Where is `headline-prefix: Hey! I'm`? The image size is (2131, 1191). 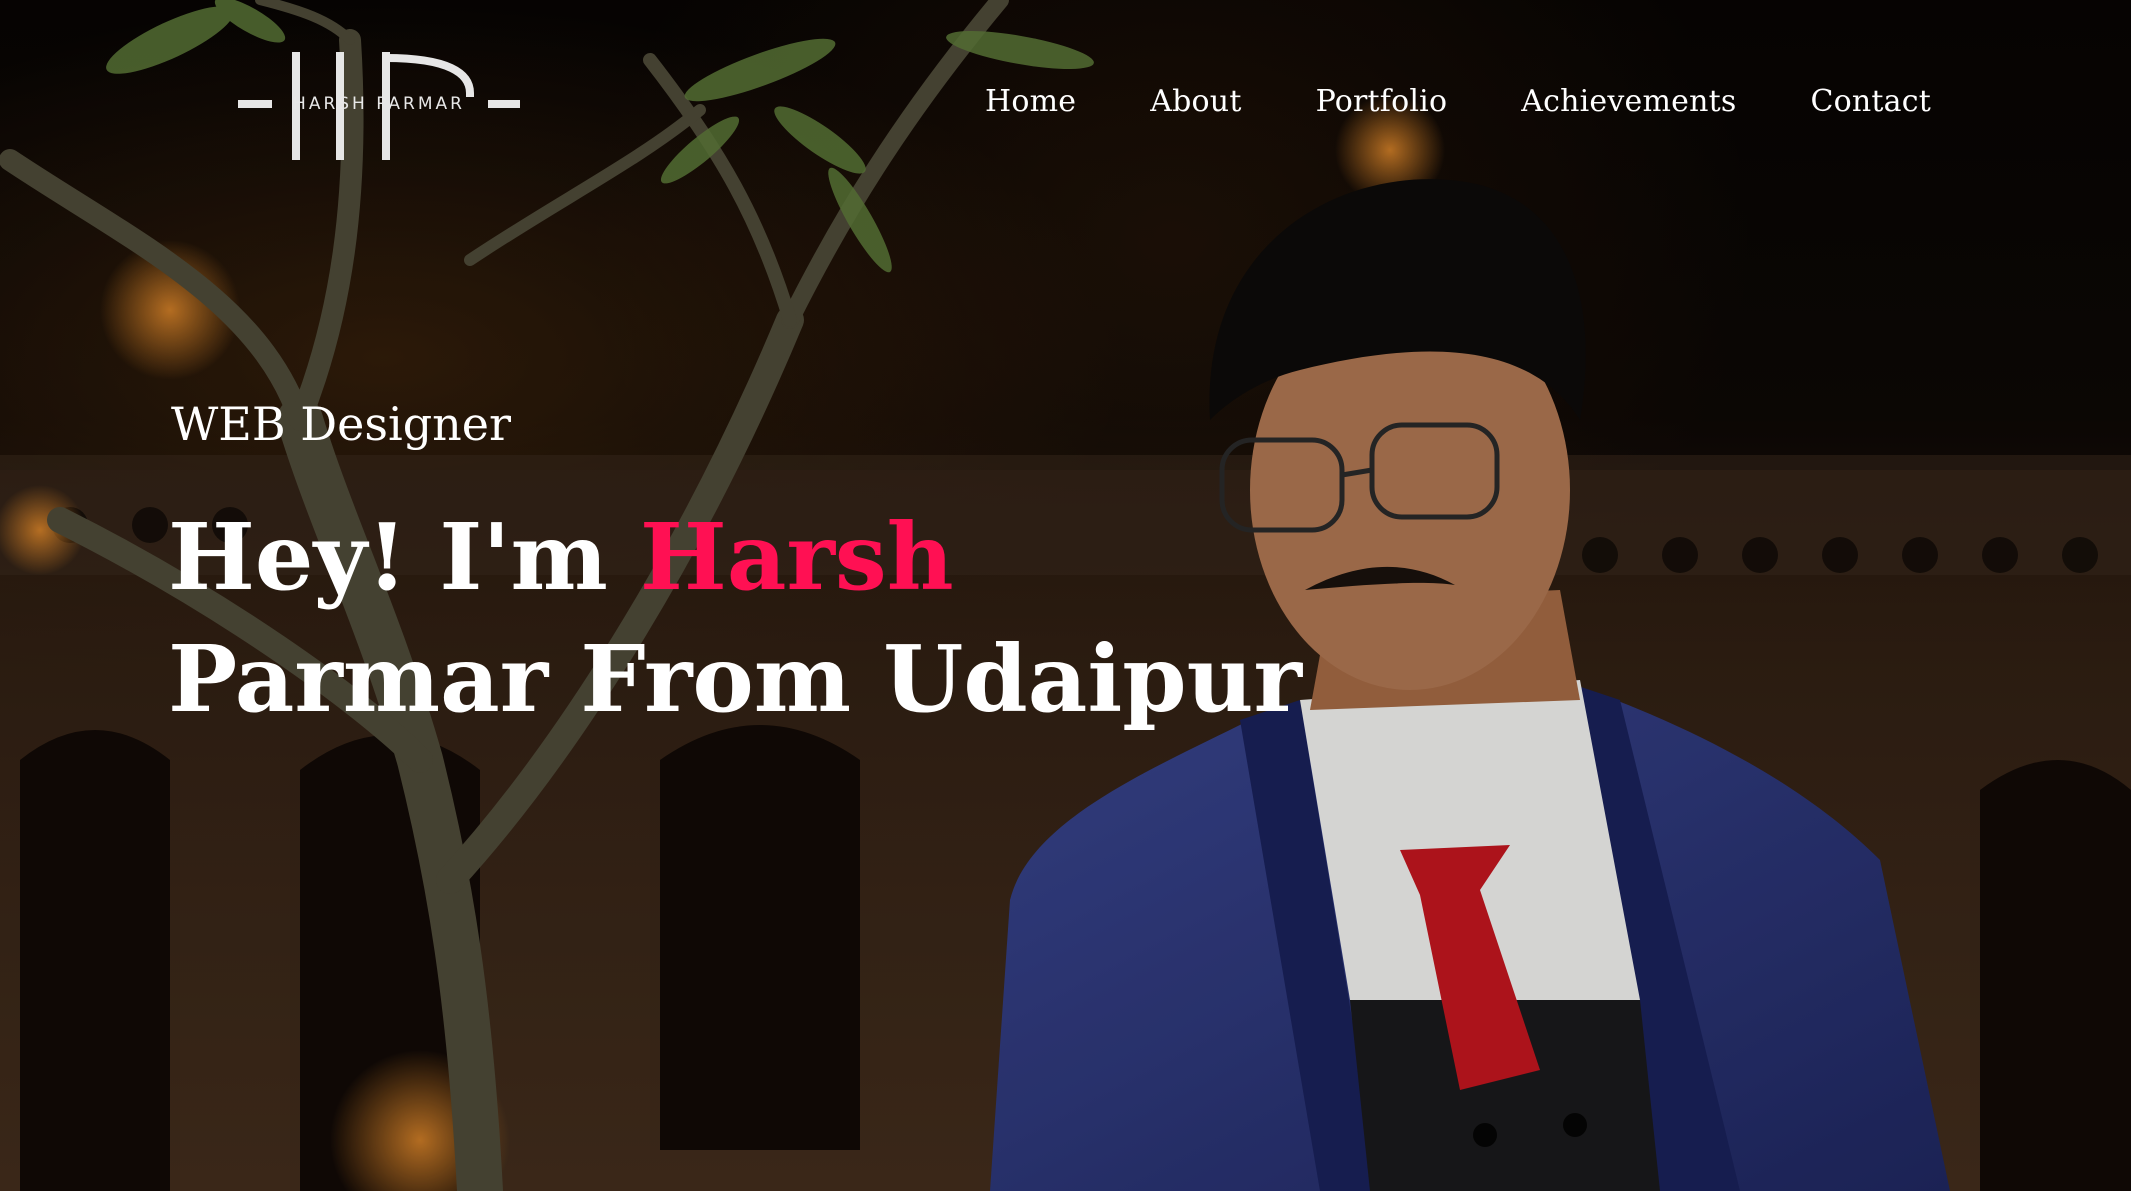
headline-prefix: Hey! I'm is located at coordinates (404, 557).